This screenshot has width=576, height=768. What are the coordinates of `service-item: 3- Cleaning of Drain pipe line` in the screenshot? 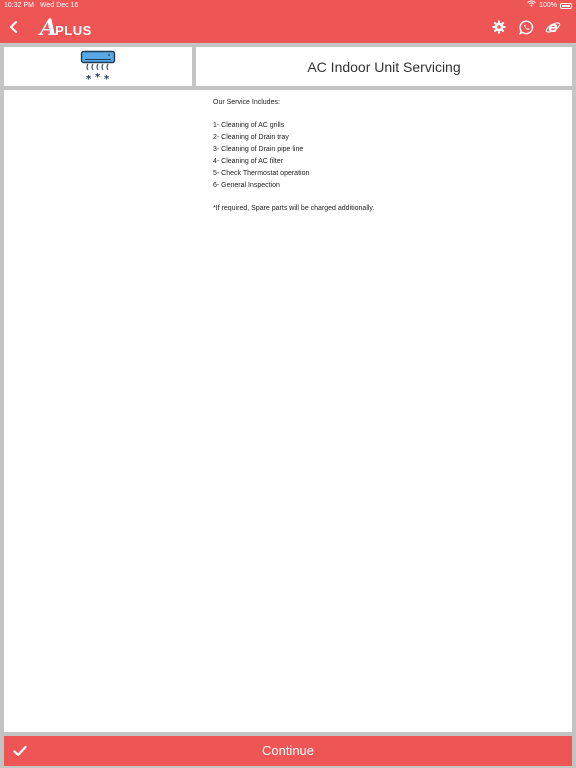 It's located at (258, 149).